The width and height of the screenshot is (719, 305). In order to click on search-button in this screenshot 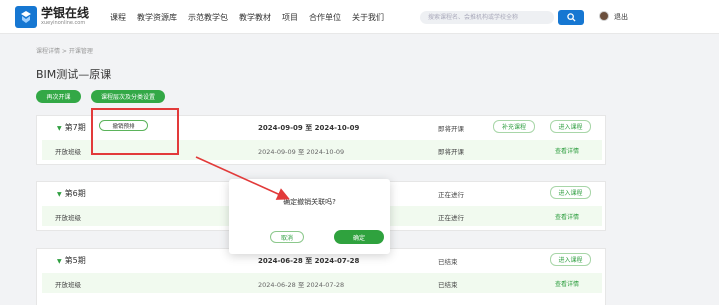, I will do `click(571, 17)`.